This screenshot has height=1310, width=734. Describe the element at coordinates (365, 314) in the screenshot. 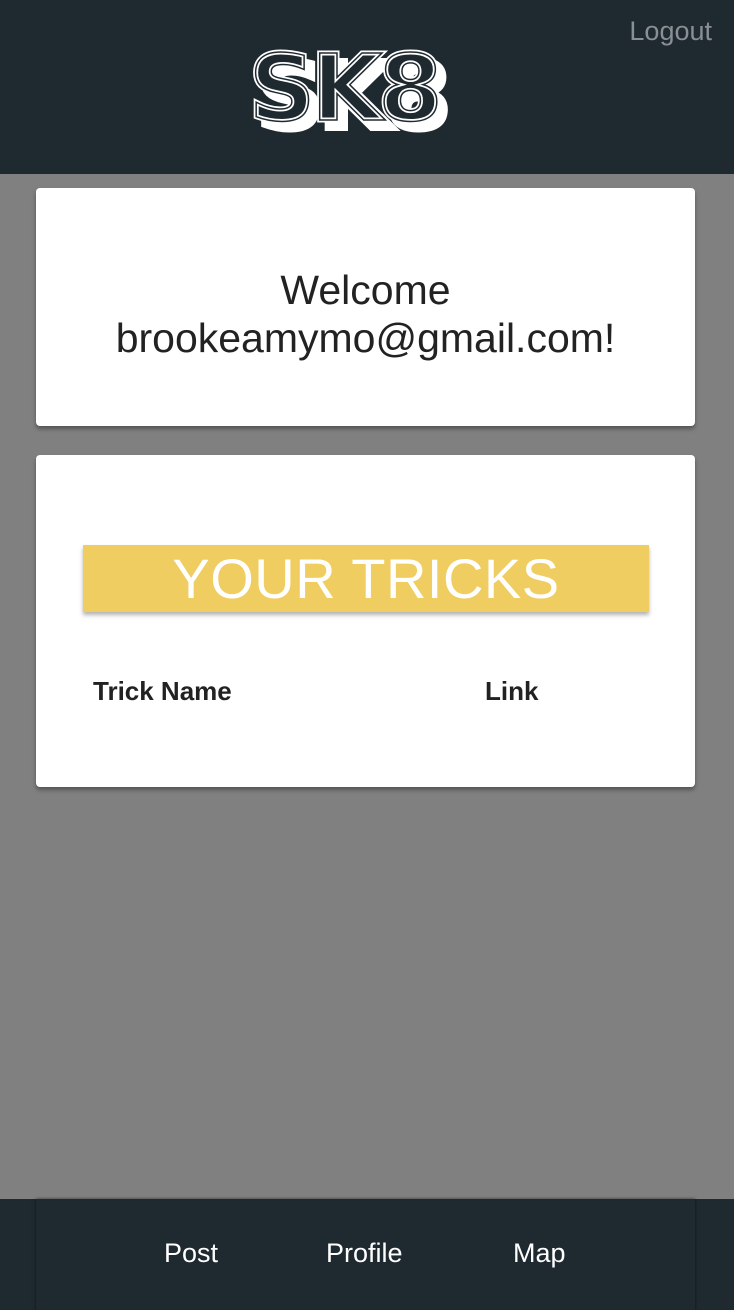

I see `welcome-message: Welcome brookeamymo@gmail.com!` at that location.